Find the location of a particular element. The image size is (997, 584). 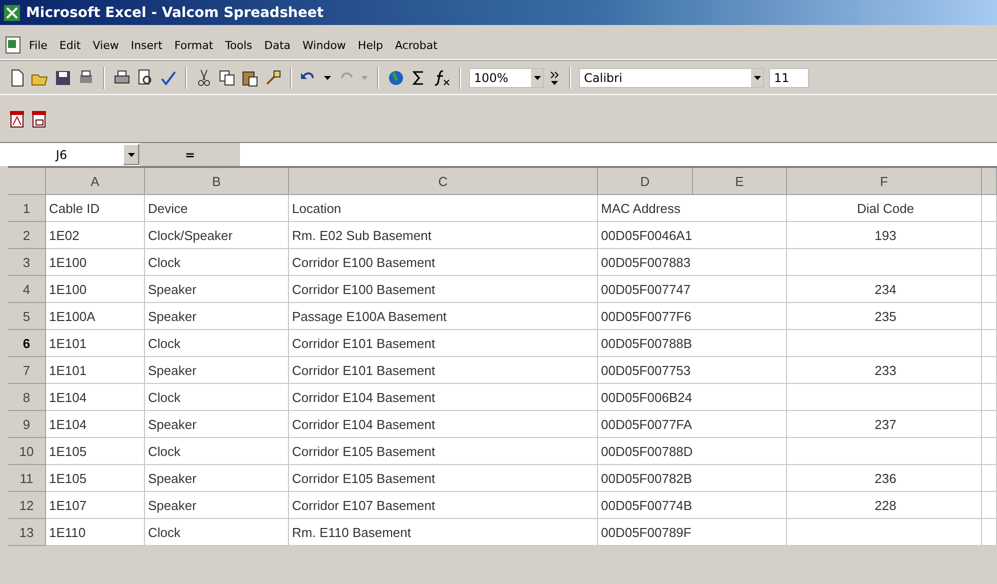

menu-item: Insert is located at coordinates (147, 45).